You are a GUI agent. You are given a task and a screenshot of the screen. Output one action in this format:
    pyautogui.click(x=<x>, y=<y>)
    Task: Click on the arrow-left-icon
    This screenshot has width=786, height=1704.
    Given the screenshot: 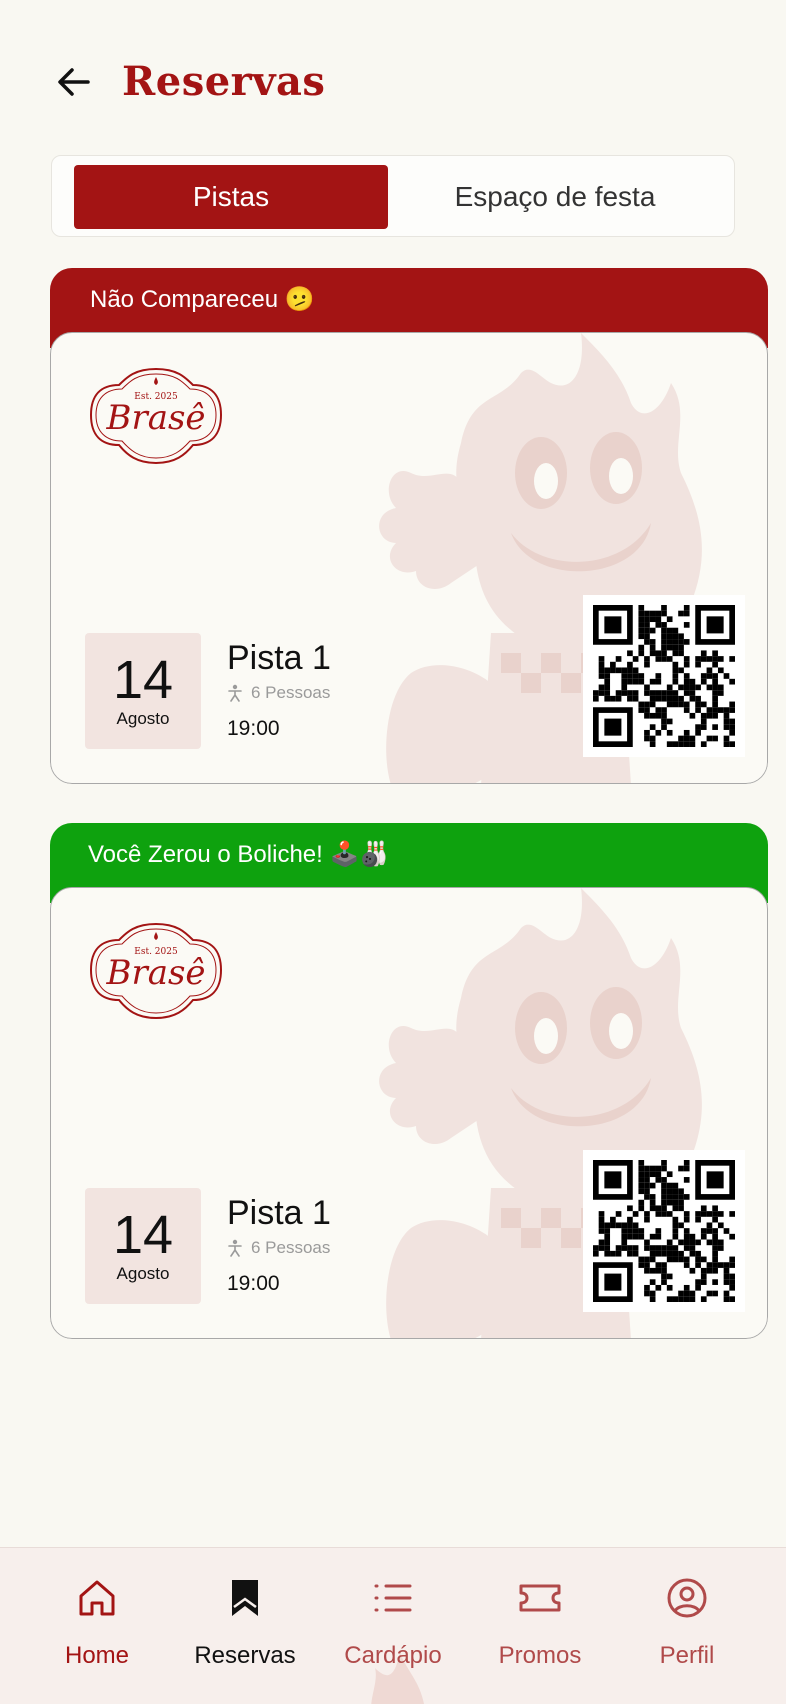 What is the action you would take?
    pyautogui.click(x=74, y=82)
    